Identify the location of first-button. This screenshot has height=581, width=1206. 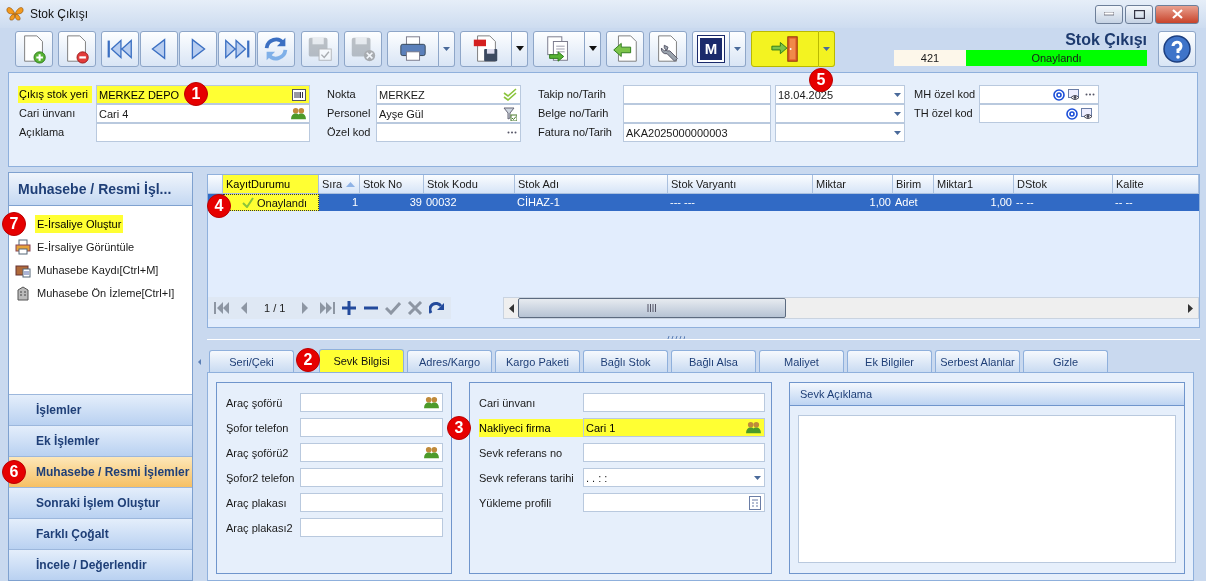
(120, 48).